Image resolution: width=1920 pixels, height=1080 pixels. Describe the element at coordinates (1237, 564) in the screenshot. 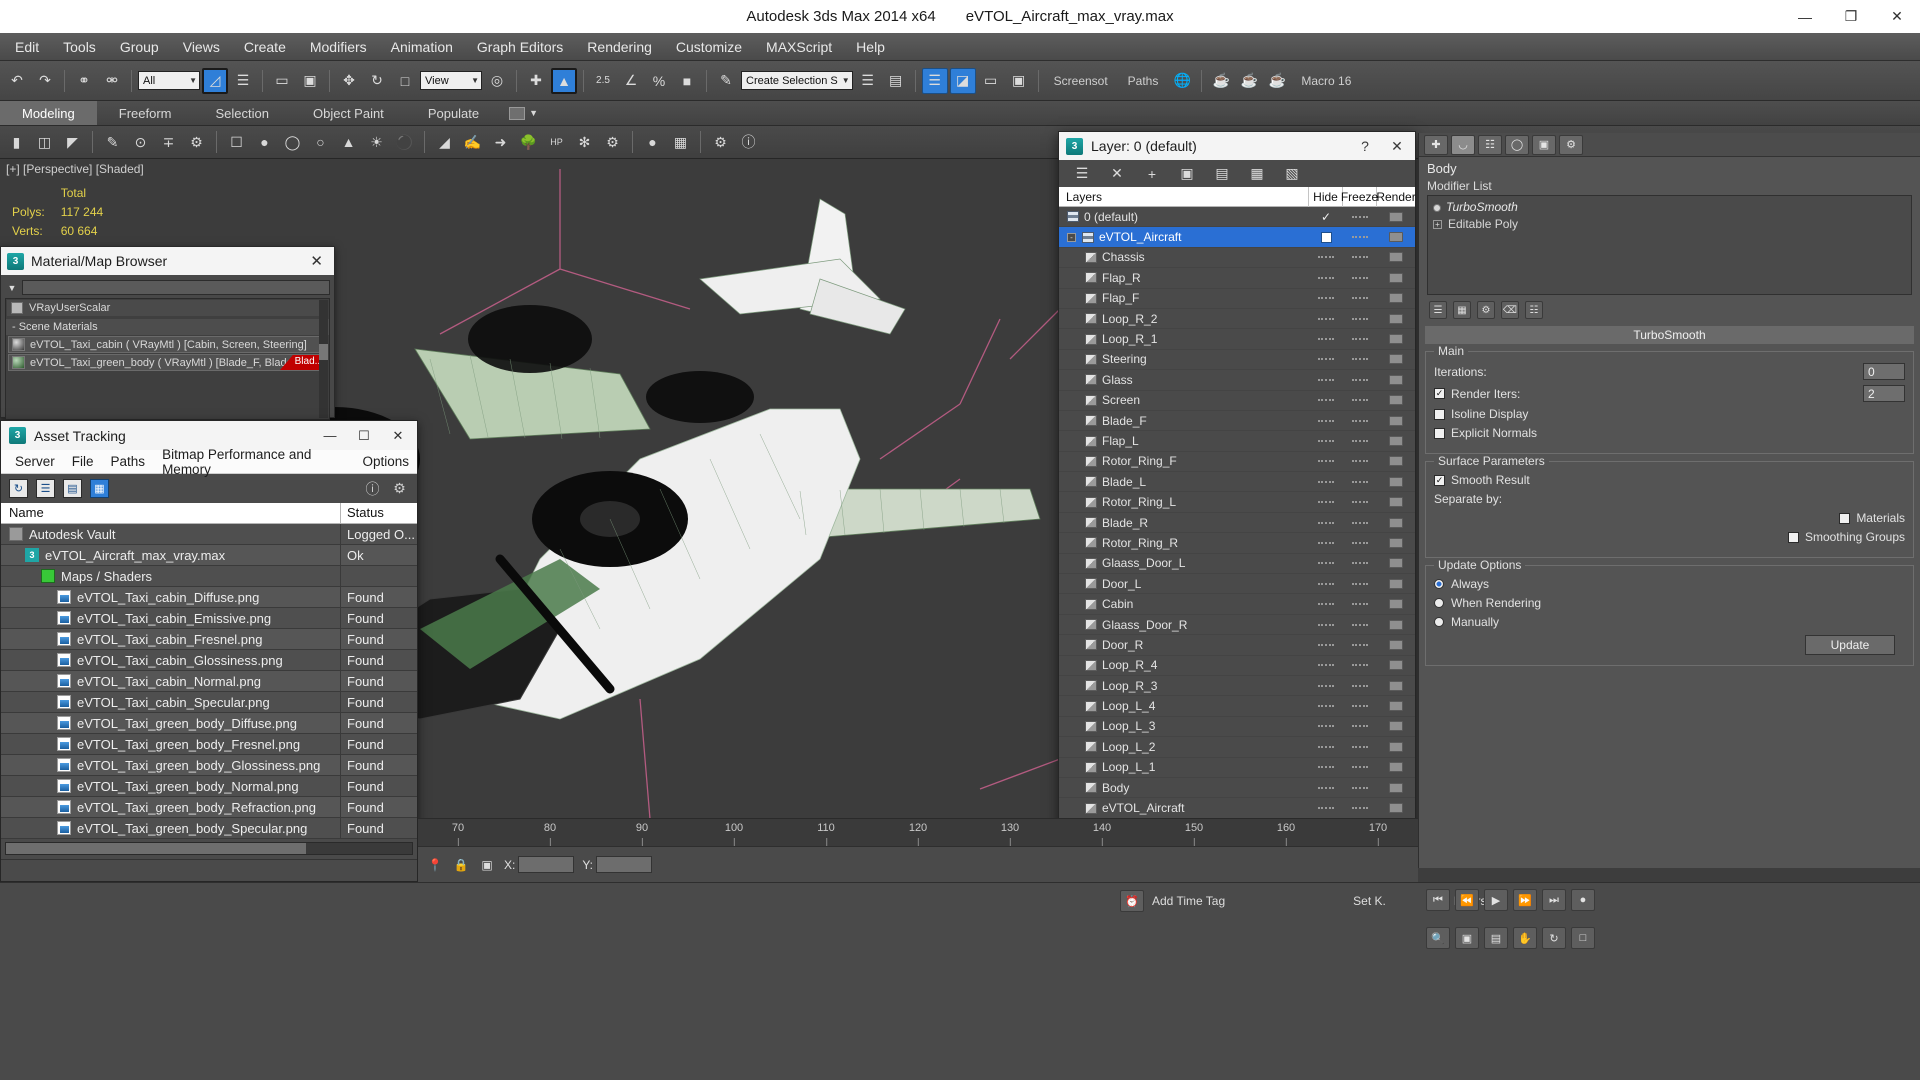

I see `layer-row: Glaass_Door_L` at that location.